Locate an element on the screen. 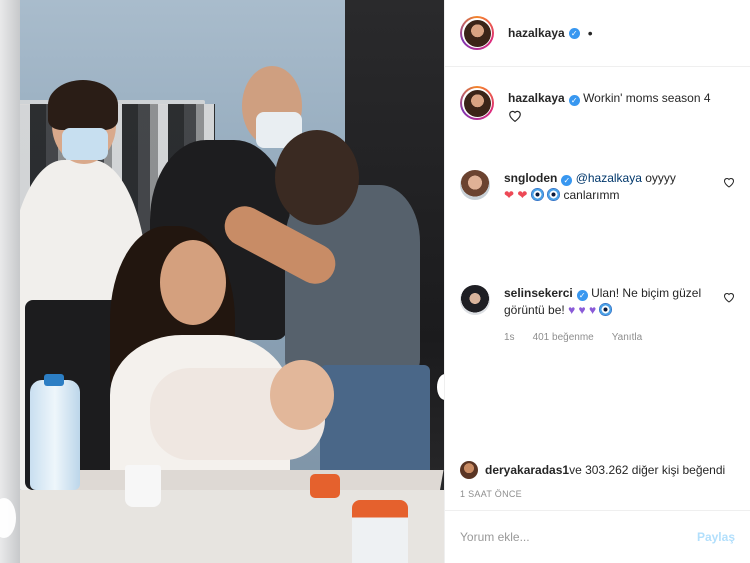 Image resolution: width=750 pixels, height=563 pixels. comment-mention: @hazalkaya is located at coordinates (609, 178).